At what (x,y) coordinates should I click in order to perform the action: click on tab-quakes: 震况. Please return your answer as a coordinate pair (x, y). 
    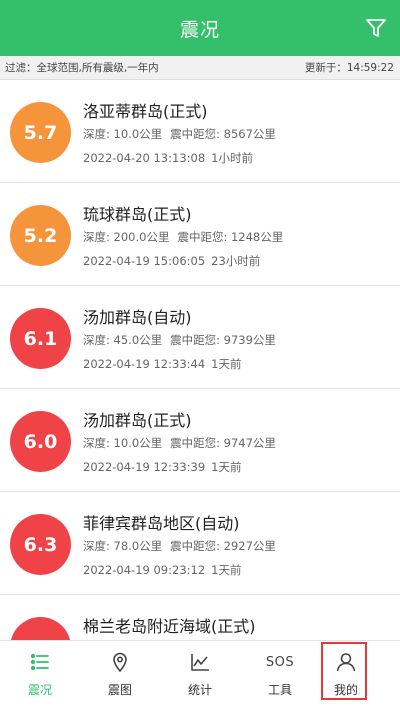
    Looking at the image, I should click on (40, 673).